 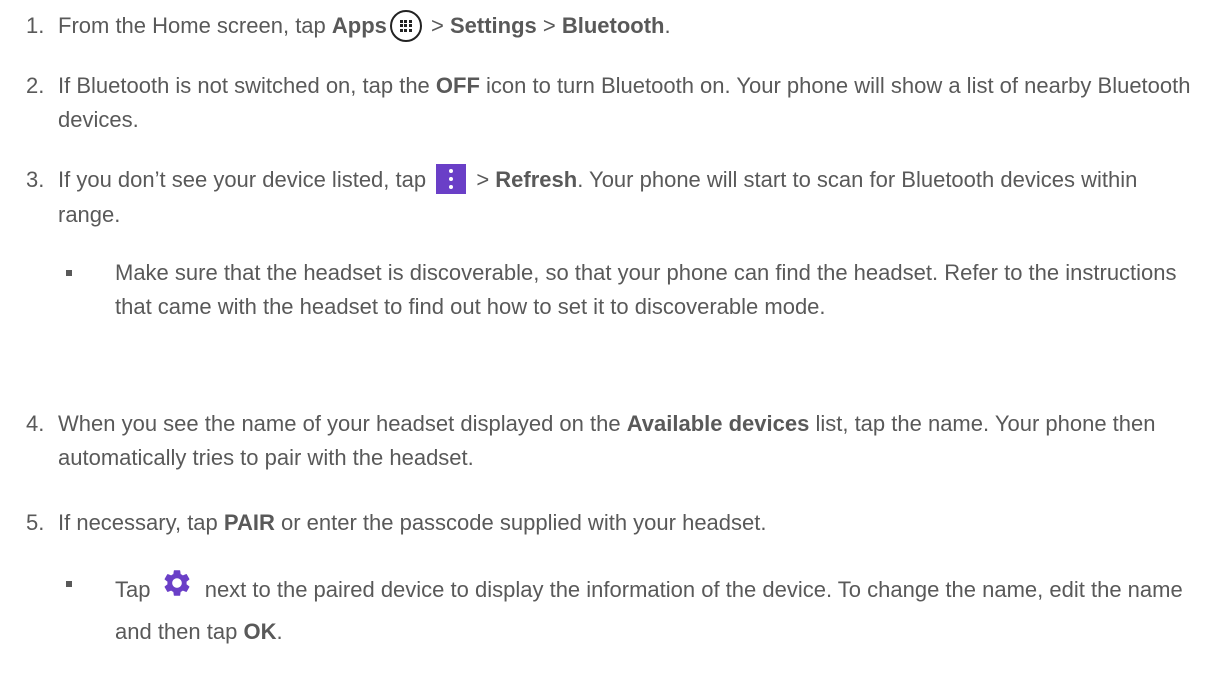 What do you see at coordinates (35, 85) in the screenshot?
I see `step-number: 2.` at bounding box center [35, 85].